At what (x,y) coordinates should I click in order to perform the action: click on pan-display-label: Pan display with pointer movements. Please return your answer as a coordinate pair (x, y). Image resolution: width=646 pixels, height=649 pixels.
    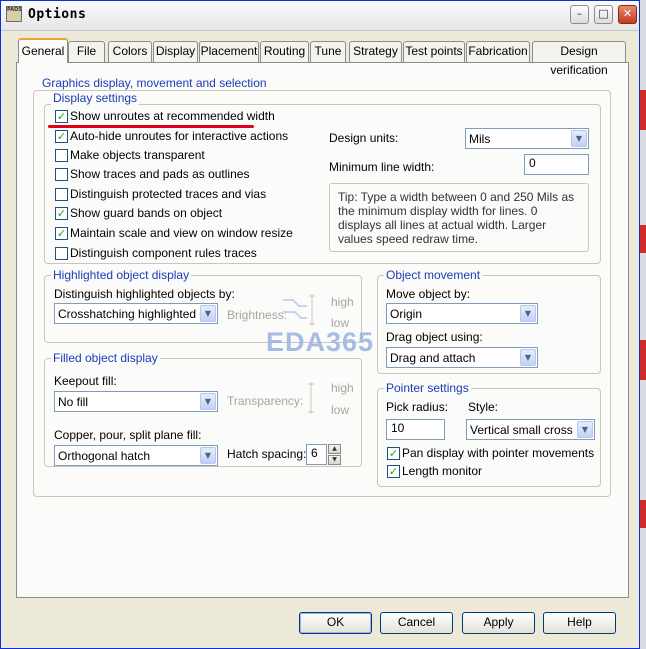
    Looking at the image, I should click on (498, 453).